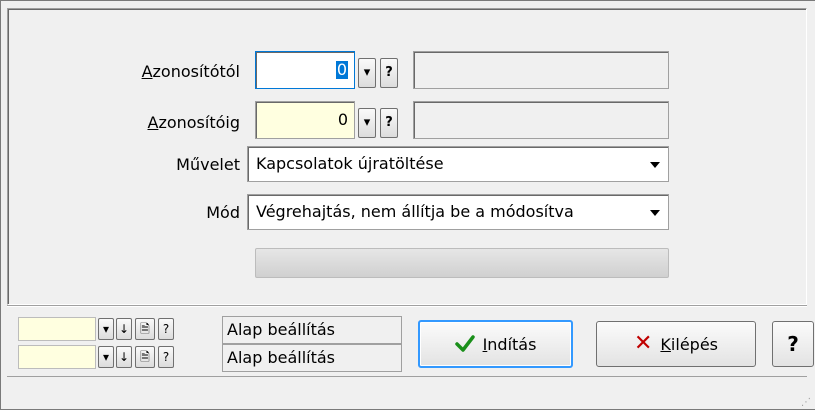  Describe the element at coordinates (643, 343) in the screenshot. I see `close-icon: ✕` at that location.